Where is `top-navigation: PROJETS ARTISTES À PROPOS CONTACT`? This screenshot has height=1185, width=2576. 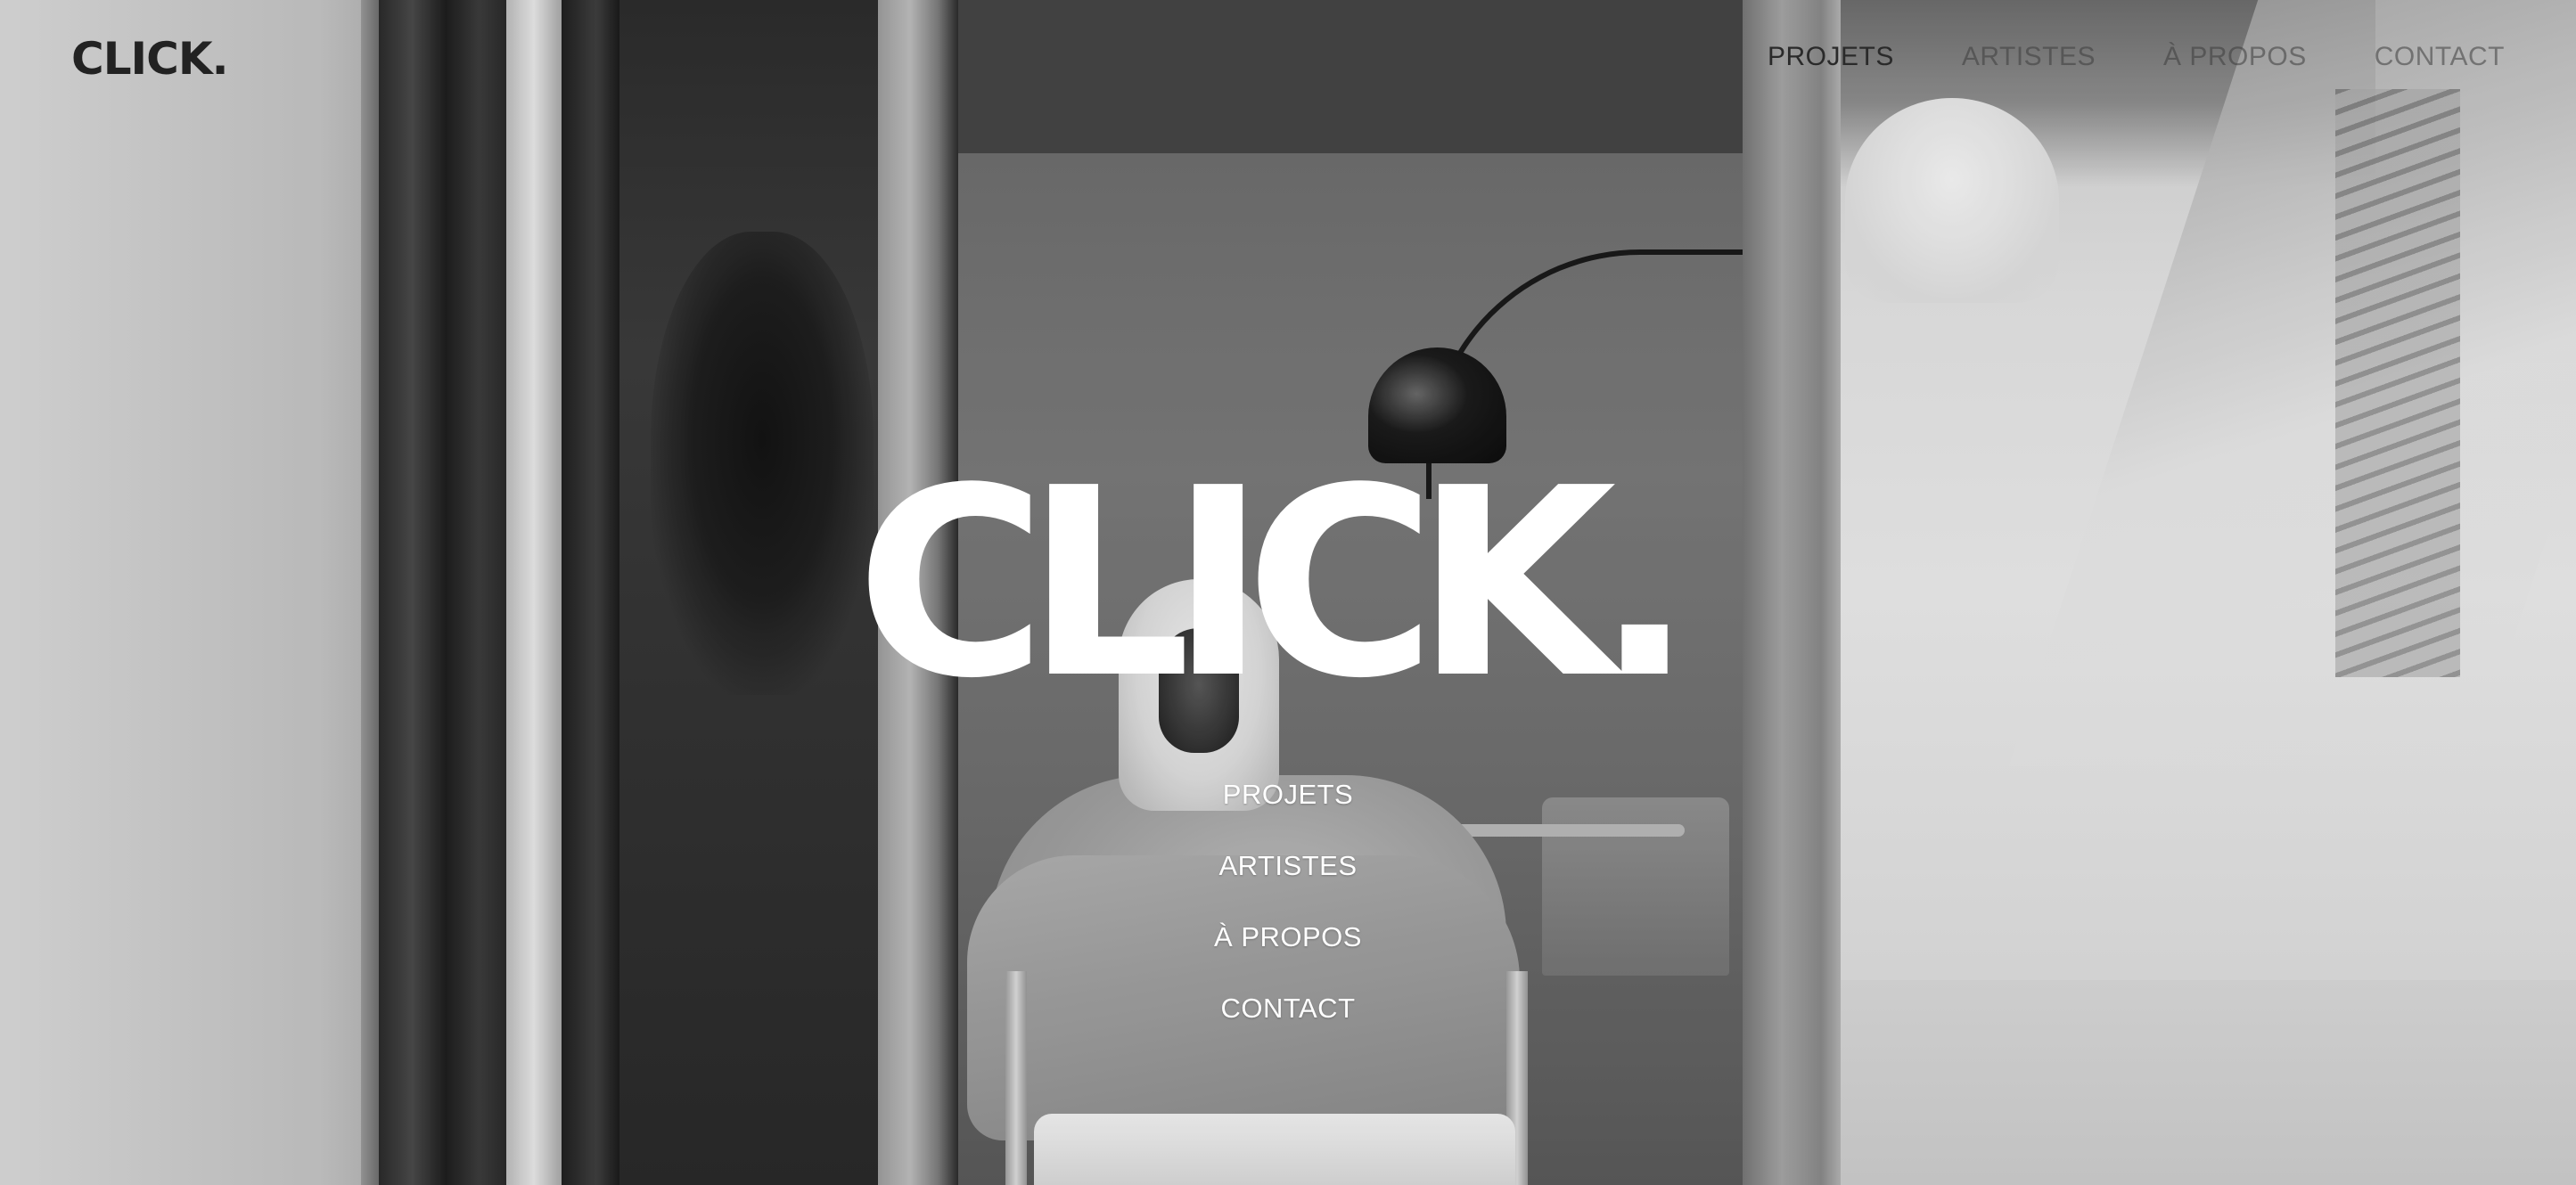 top-navigation: PROJETS ARTISTES À PROPOS CONTACT is located at coordinates (2137, 57).